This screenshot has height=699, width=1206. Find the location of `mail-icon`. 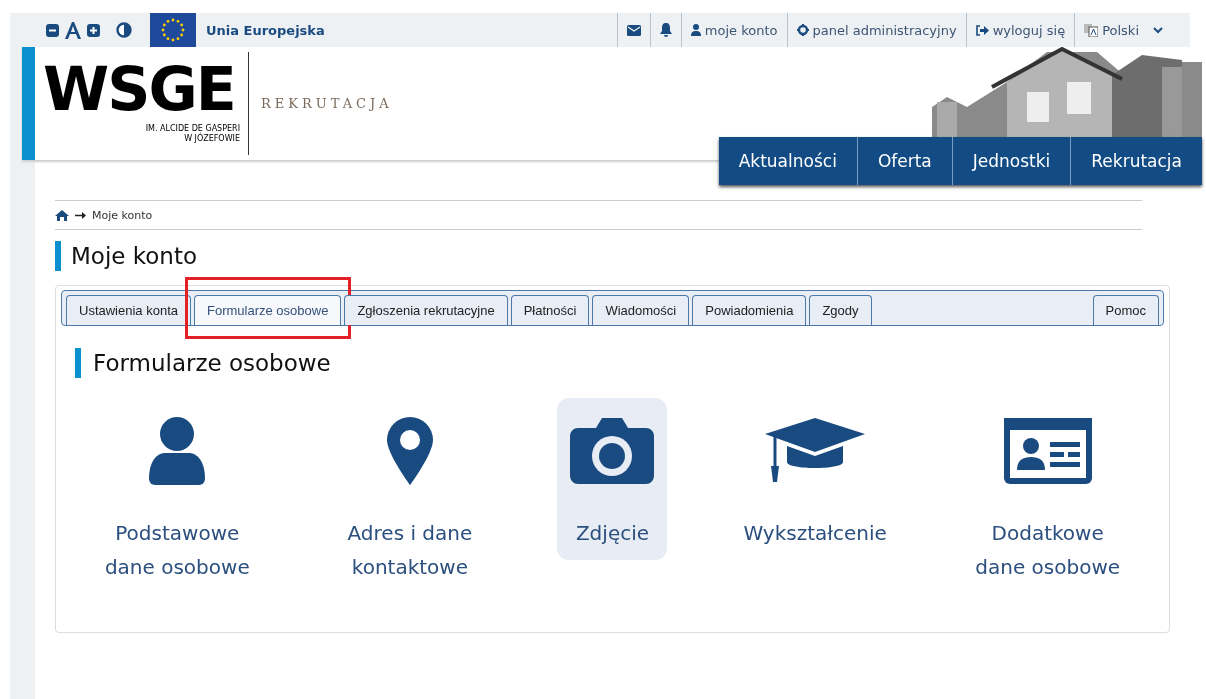

mail-icon is located at coordinates (633, 30).